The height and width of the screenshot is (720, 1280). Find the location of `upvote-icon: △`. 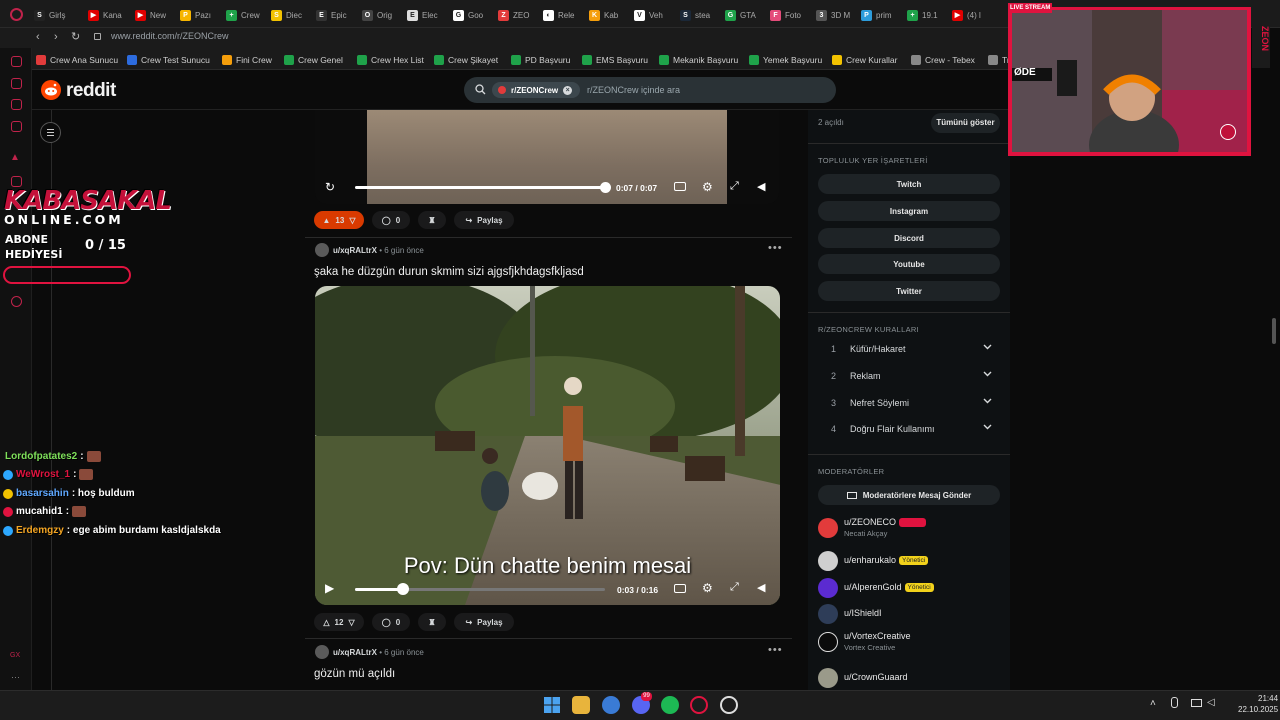

upvote-icon: △ is located at coordinates (326, 622).